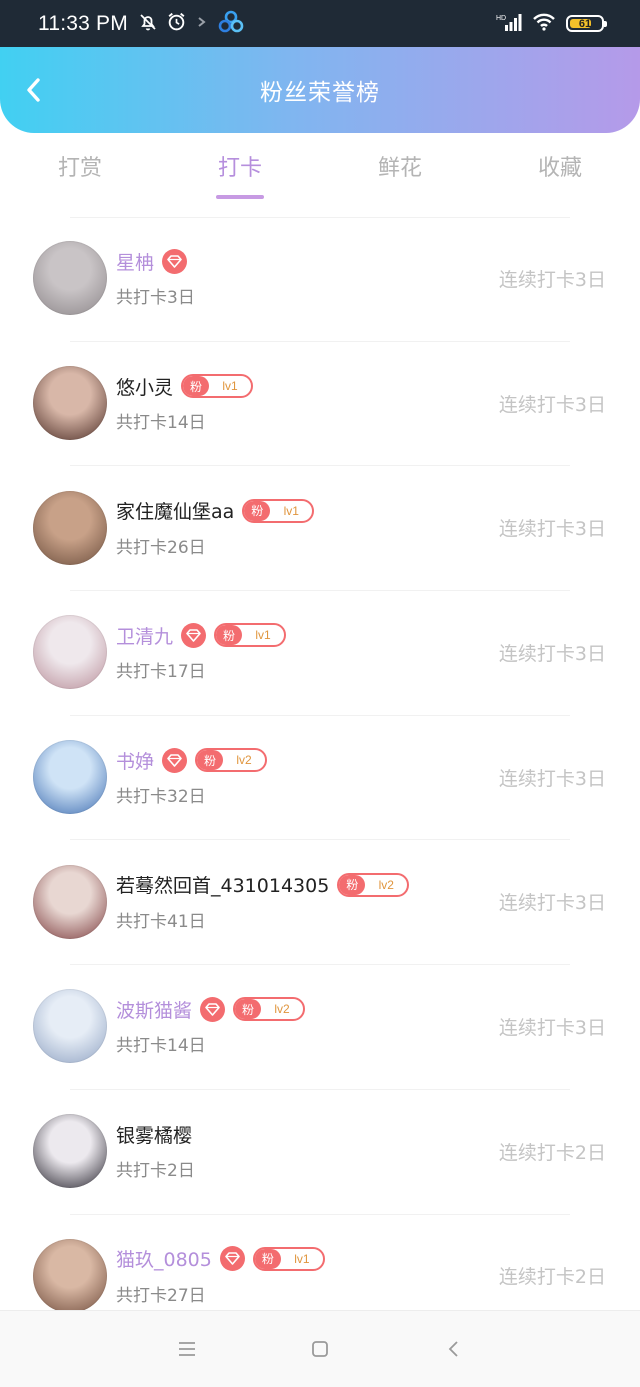 The image size is (640, 1387). What do you see at coordinates (240, 172) in the screenshot?
I see `tab-checkin: 打卡` at bounding box center [240, 172].